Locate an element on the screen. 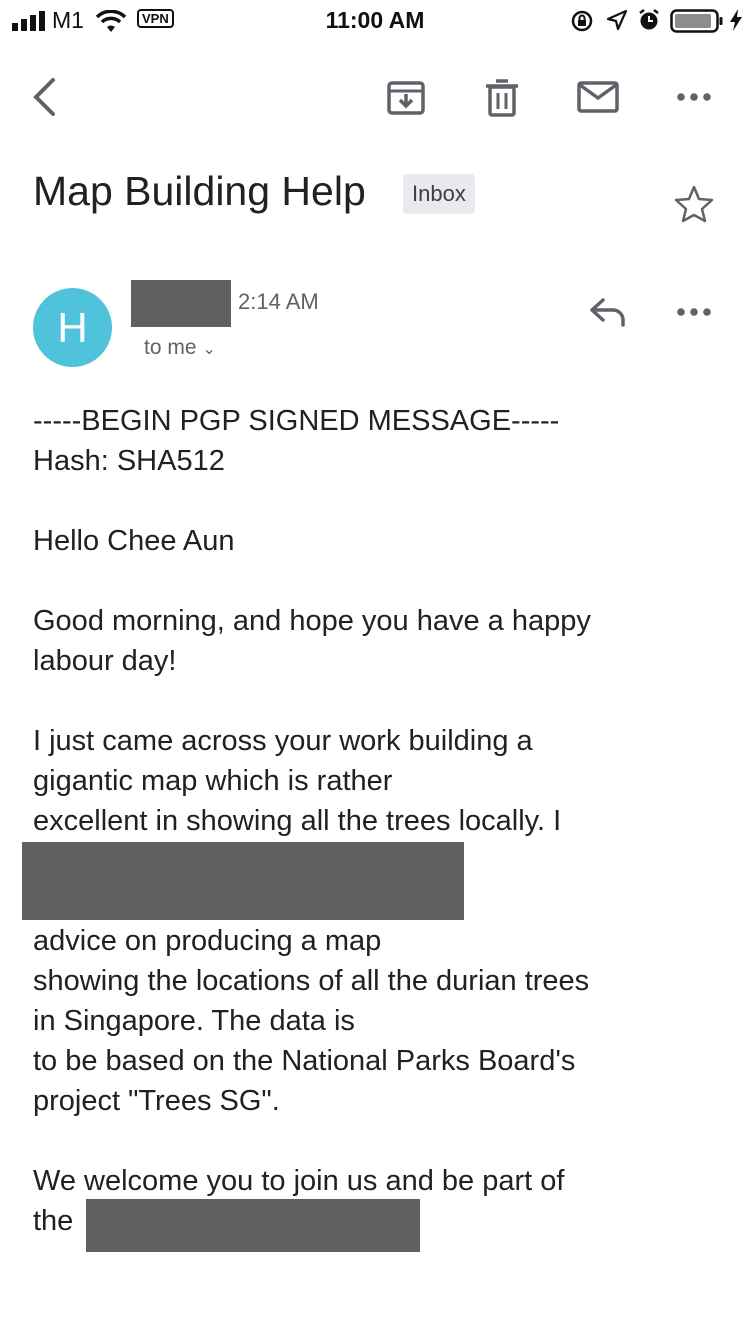 This screenshot has height=1334, width=750. status-bar: M1 VPN 11:00 AM is located at coordinates (375, 20).